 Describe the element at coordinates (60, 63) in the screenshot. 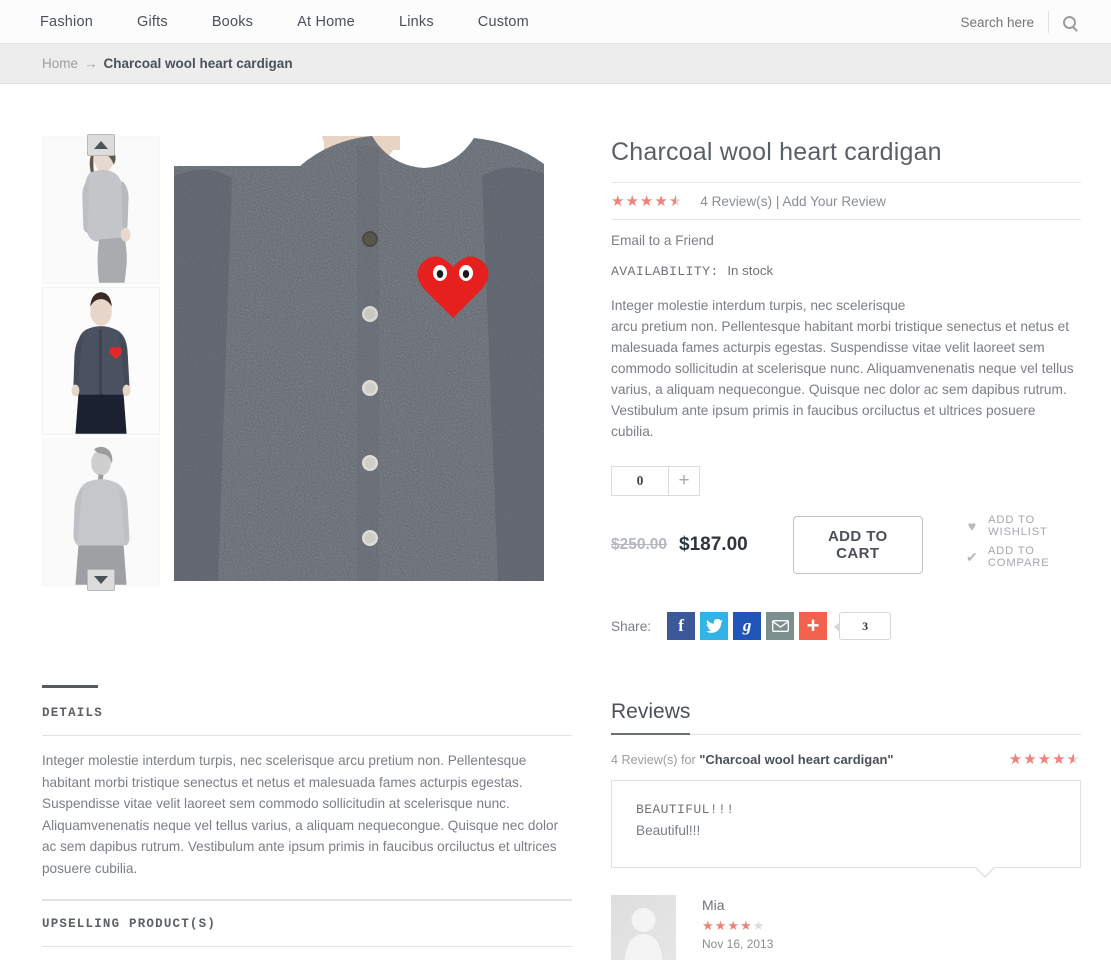

I see `breadcrumb-home-link: Home` at that location.